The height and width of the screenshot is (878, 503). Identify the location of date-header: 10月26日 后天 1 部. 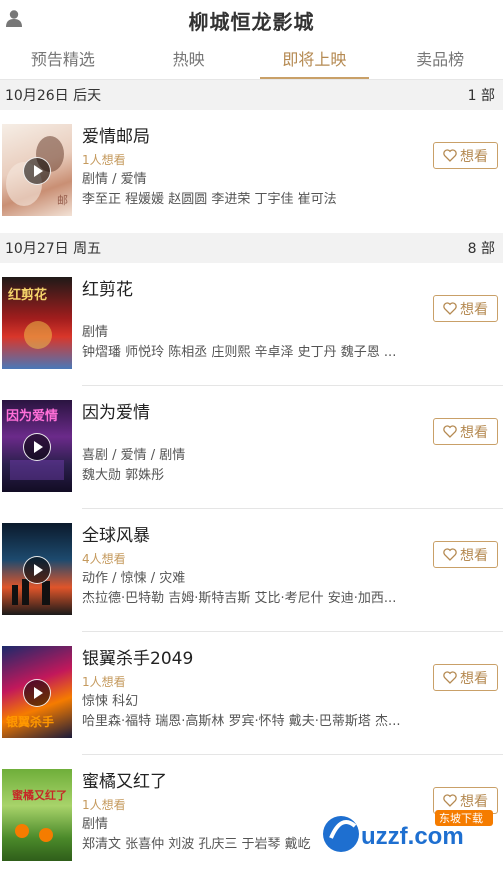
(251, 95).